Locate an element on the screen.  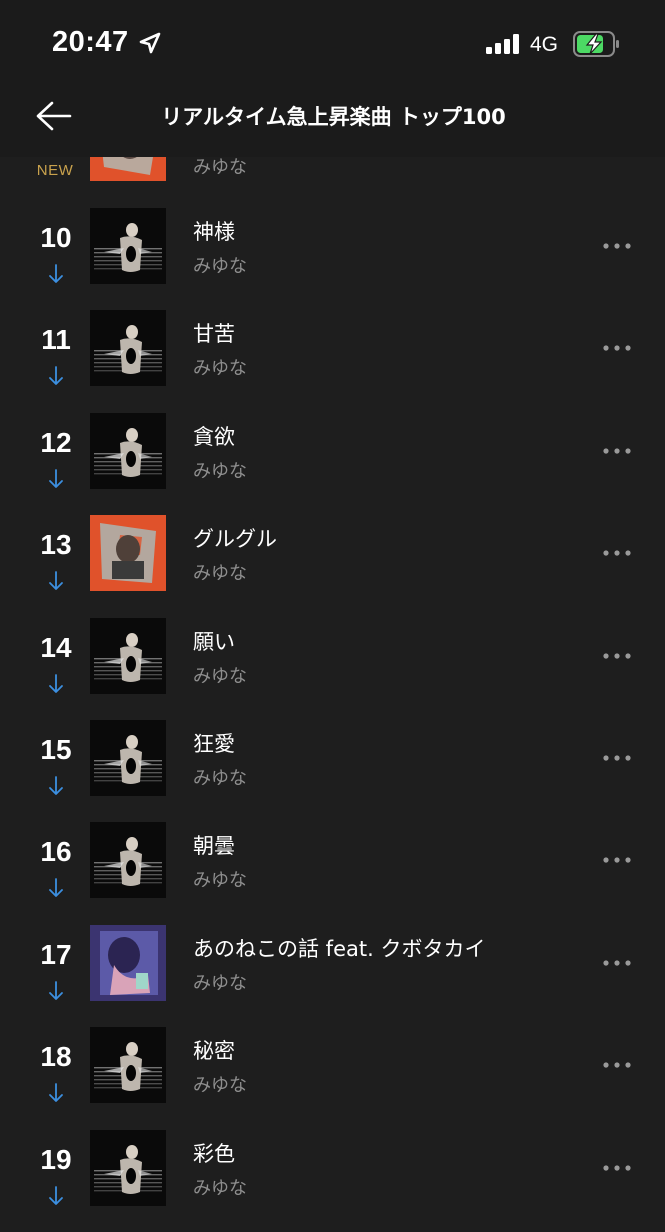
status-bar: 20:47 4G is located at coordinates (332, 45).